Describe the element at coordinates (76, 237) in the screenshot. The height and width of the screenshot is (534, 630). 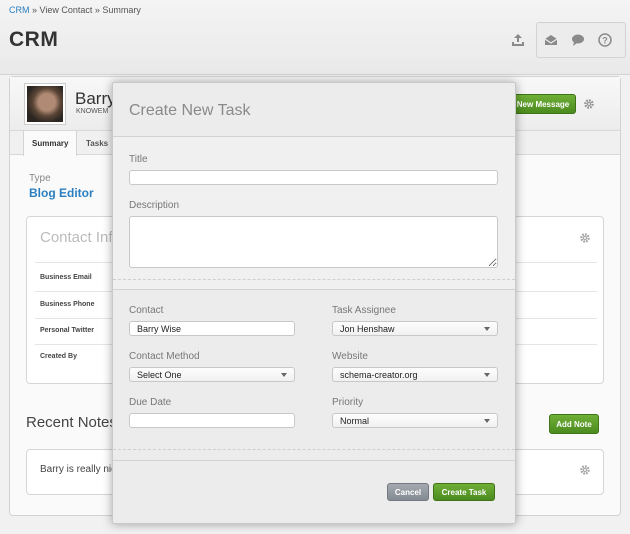
I see `contact-info-title: Contact Inf` at that location.